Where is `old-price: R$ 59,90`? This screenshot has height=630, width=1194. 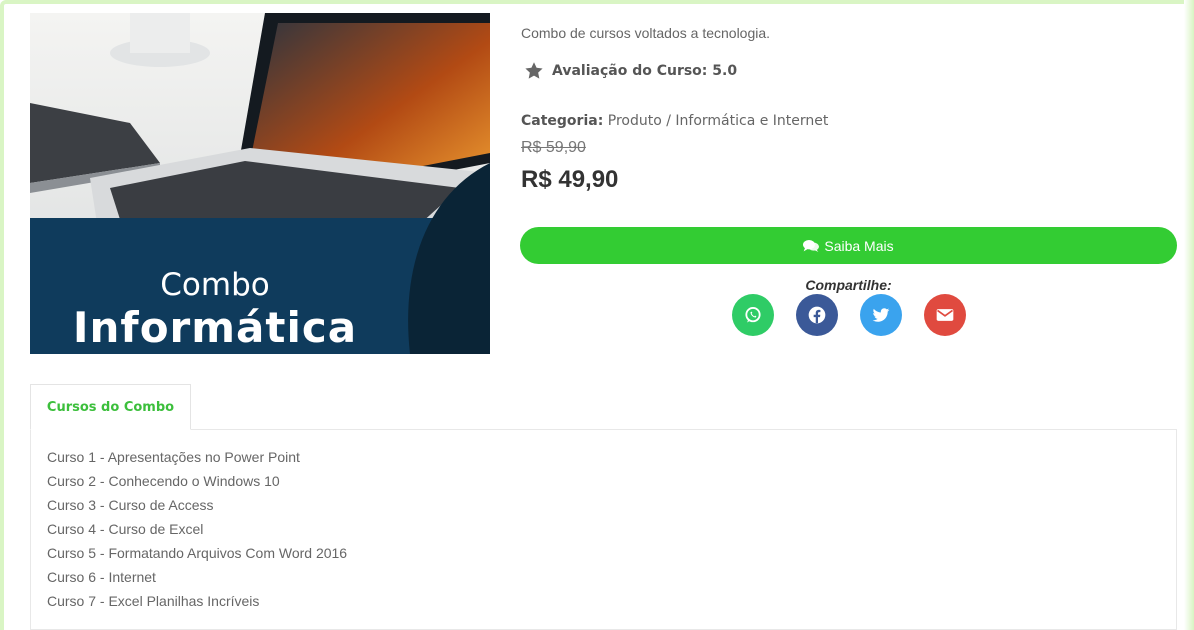
old-price: R$ 59,90 is located at coordinates (553, 147).